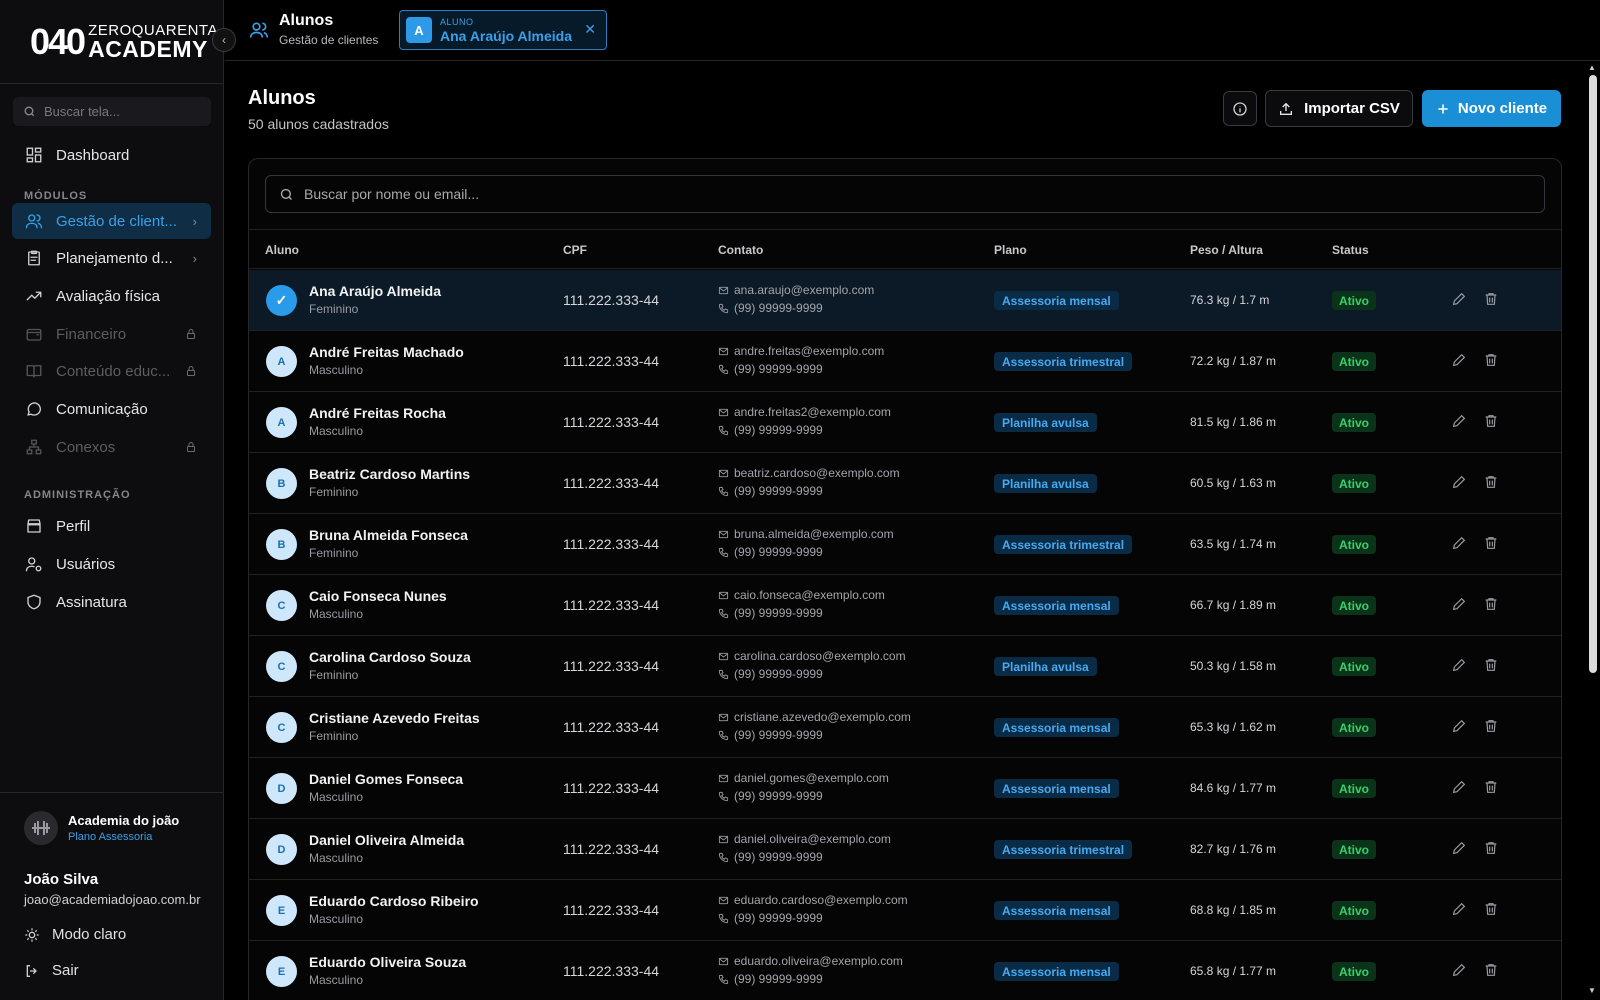 The width and height of the screenshot is (1600, 1000). What do you see at coordinates (1350, 250) in the screenshot?
I see `column-header-status: Status` at bounding box center [1350, 250].